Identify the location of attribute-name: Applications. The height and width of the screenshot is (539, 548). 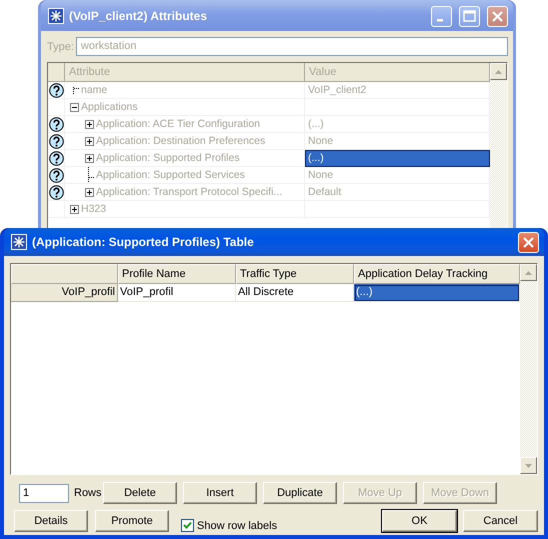
(109, 107).